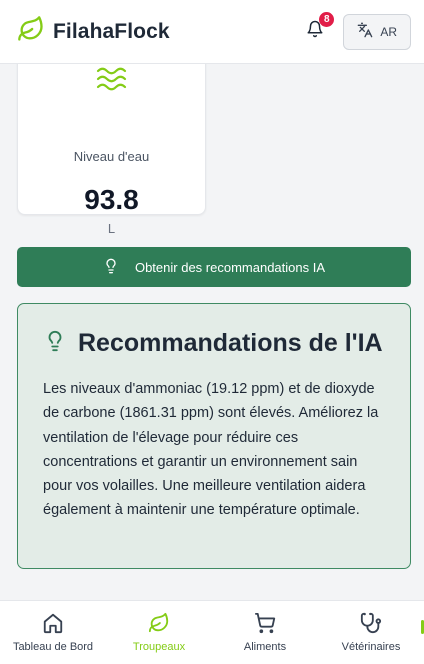 The height and width of the screenshot is (664, 424). Describe the element at coordinates (111, 31) in the screenshot. I see `app-name: FilahaFlock` at that location.